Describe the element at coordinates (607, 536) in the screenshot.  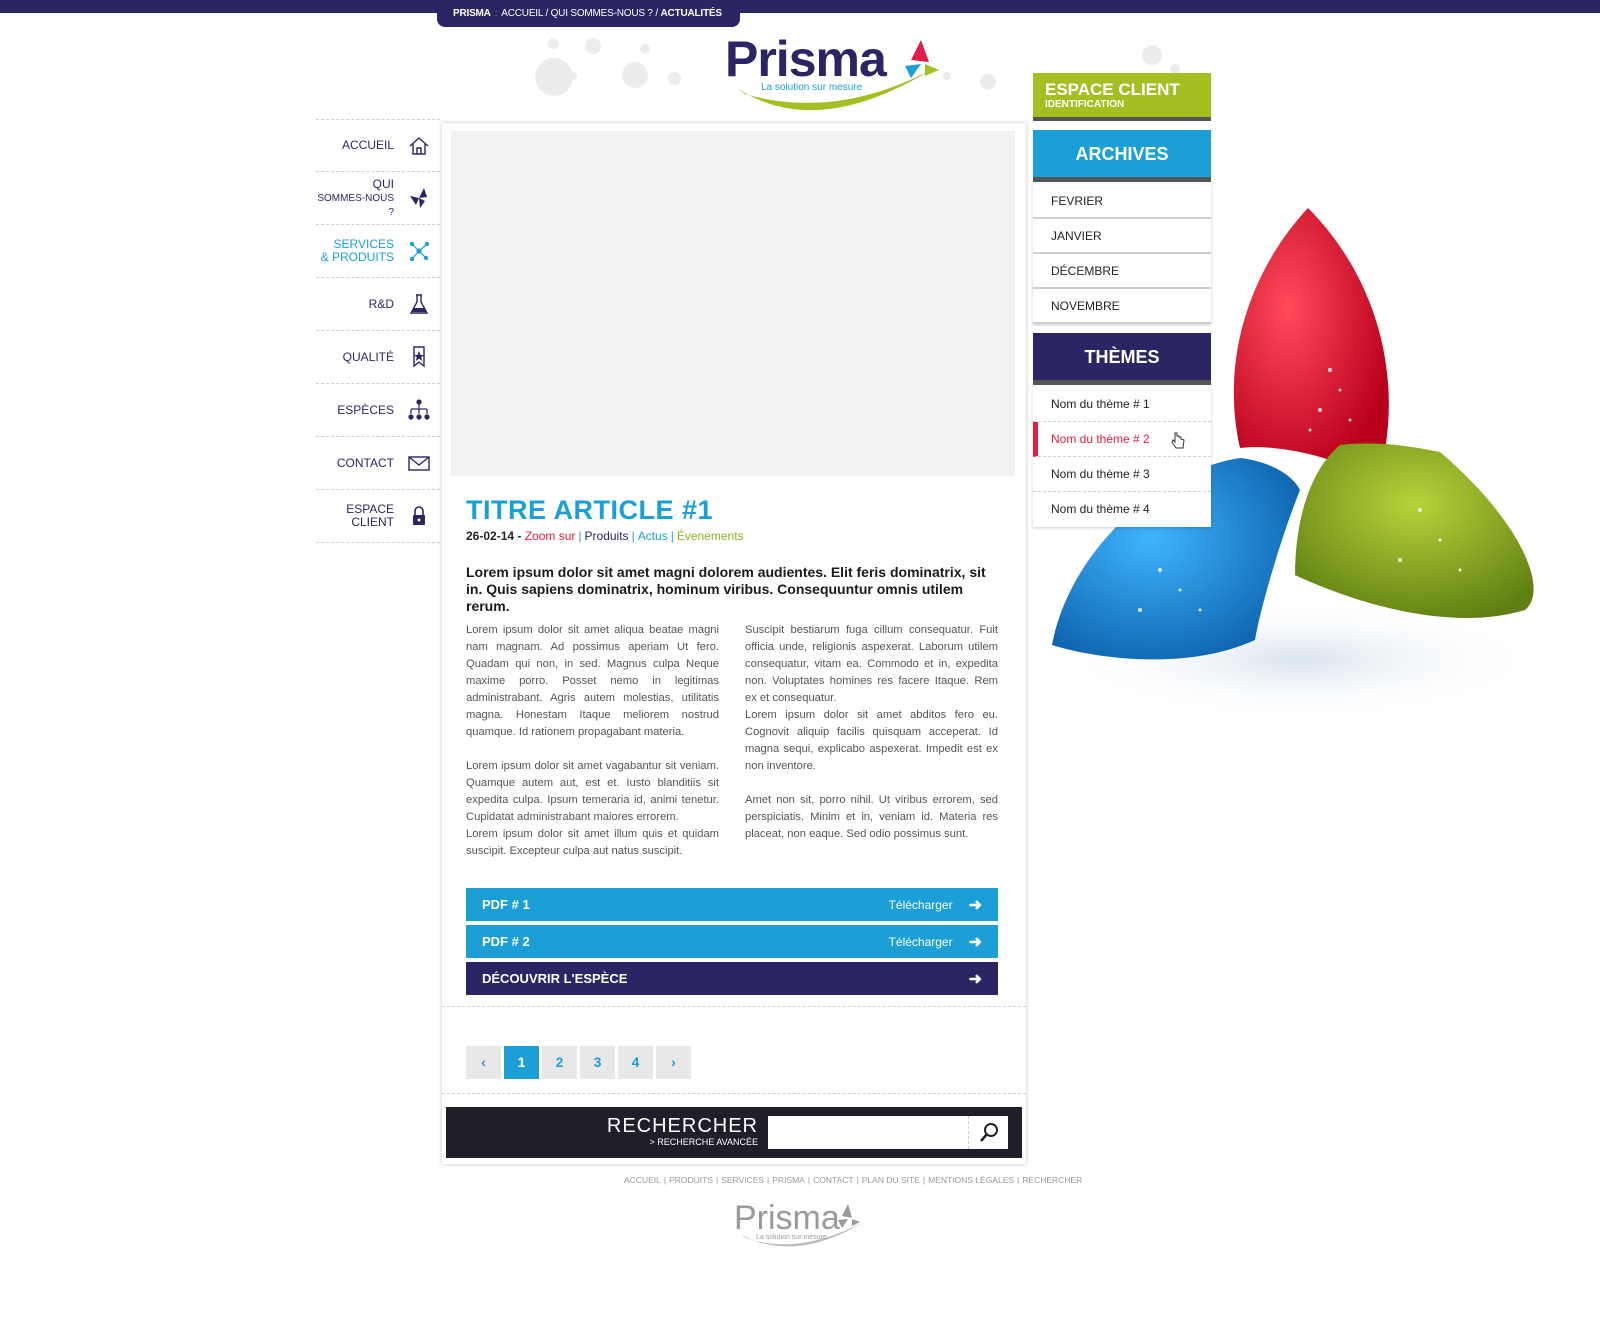
I see `category-link: Produits` at that location.